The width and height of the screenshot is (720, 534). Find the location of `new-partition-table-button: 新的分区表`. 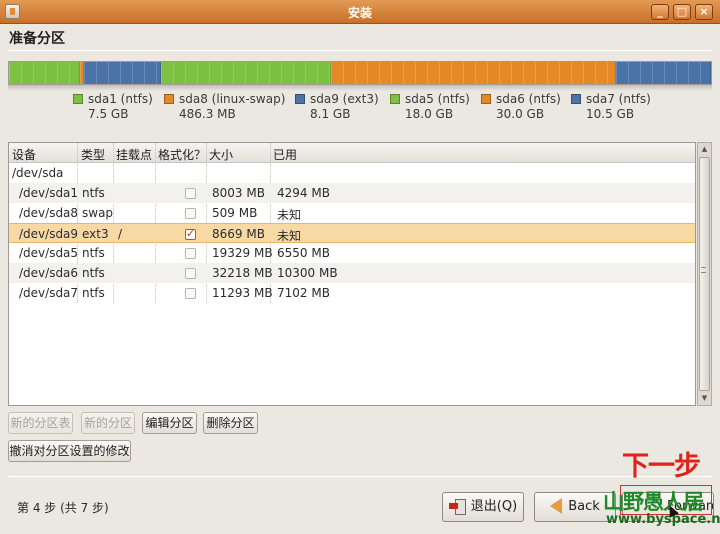

new-partition-table-button: 新的分区表 is located at coordinates (40, 423).